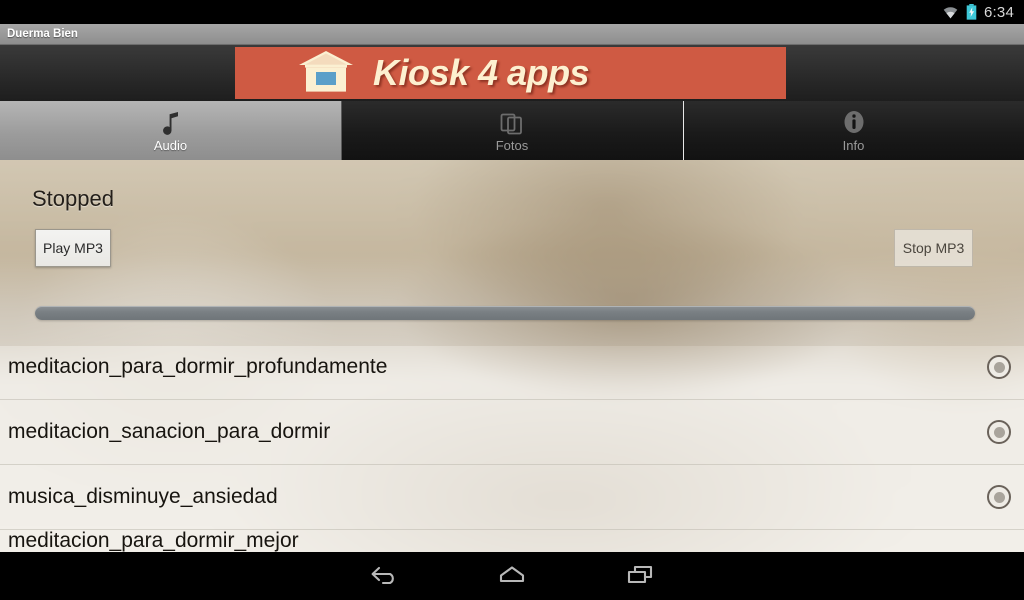  What do you see at coordinates (153, 541) in the screenshot?
I see `track-name: meditacion_para_dormir_mejor` at bounding box center [153, 541].